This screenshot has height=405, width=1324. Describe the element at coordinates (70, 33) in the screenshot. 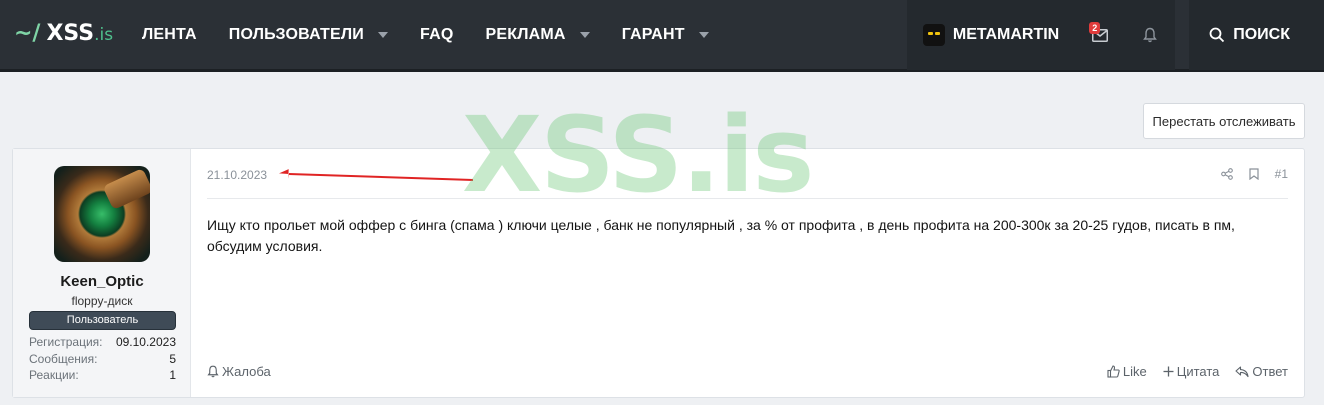

I see `logo-name: XSS` at that location.